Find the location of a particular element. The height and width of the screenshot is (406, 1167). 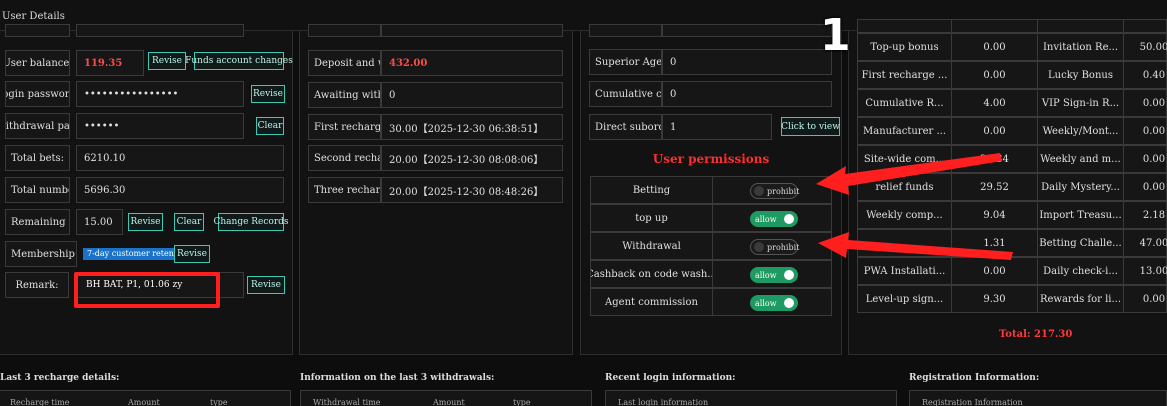

annotation-arrows is located at coordinates (914, 206).